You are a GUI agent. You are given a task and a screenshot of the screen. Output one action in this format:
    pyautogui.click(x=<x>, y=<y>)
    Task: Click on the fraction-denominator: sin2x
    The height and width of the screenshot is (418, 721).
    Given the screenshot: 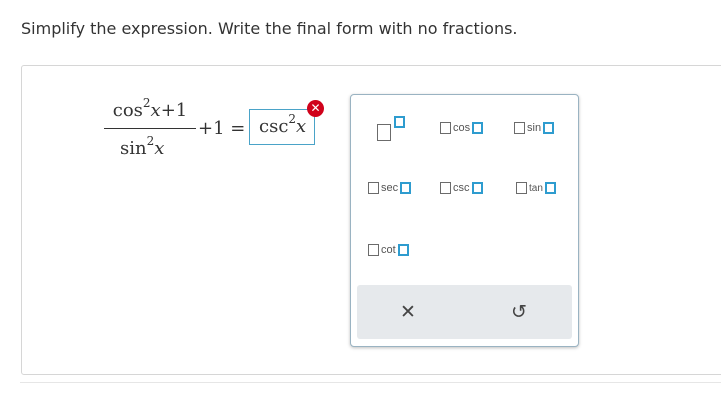 What is the action you would take?
    pyautogui.click(x=142, y=147)
    